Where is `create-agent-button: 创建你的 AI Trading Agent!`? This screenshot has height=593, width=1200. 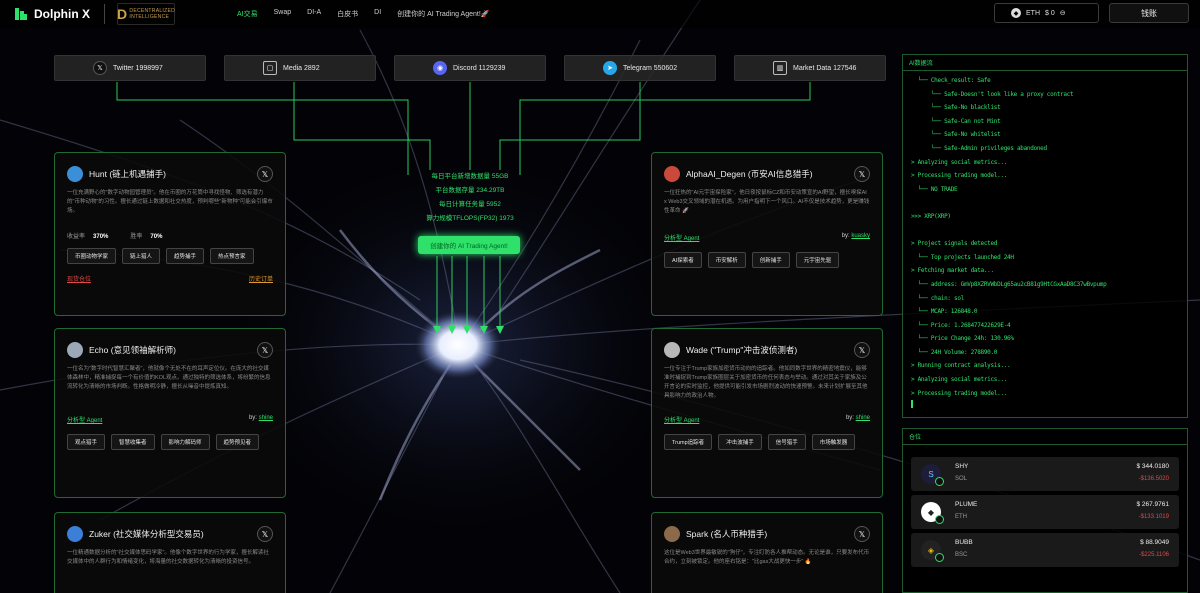 create-agent-button: 创建你的 AI Trading Agent! is located at coordinates (469, 245).